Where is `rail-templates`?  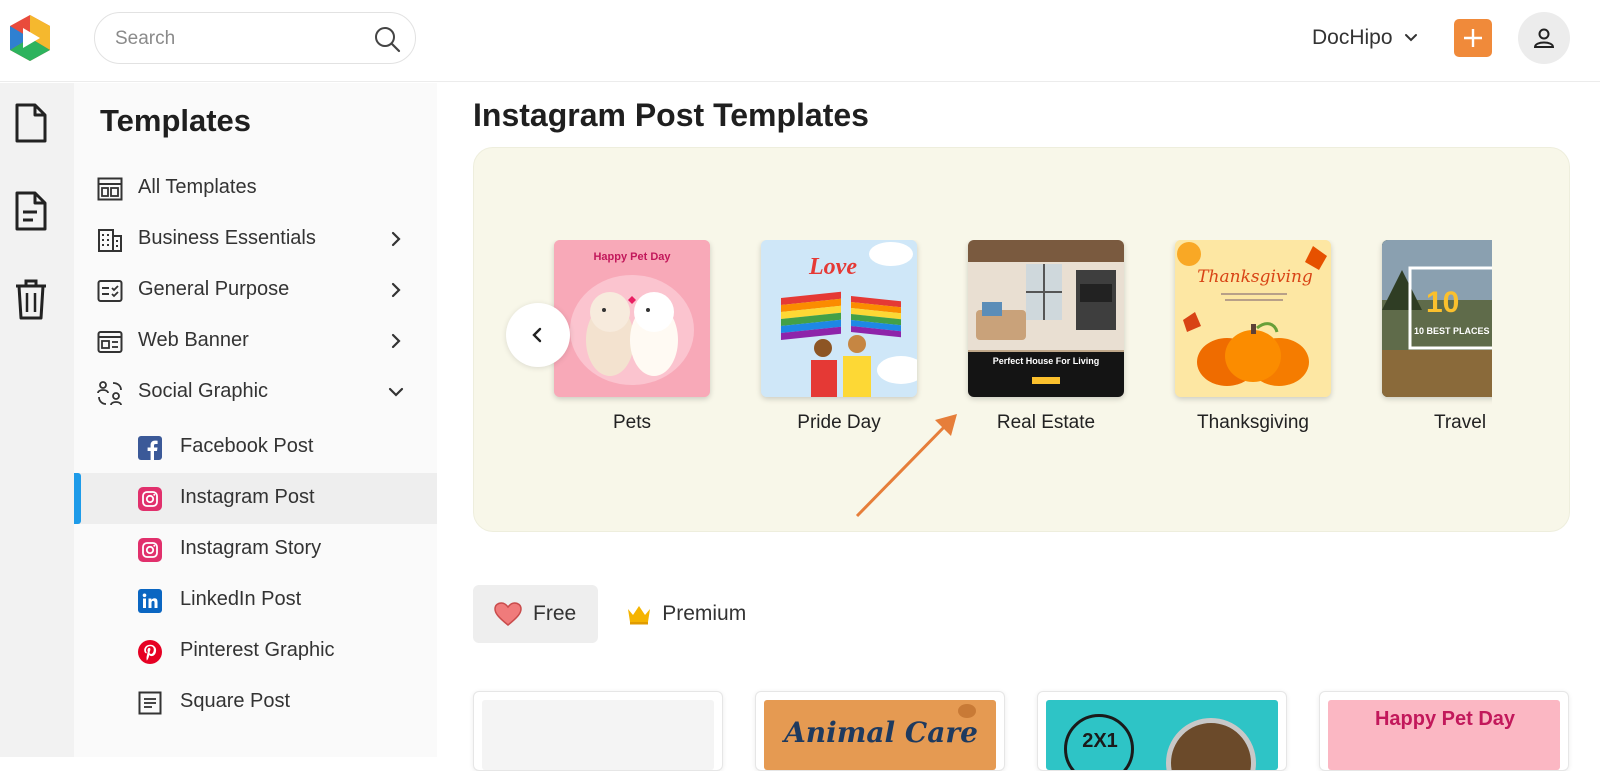 rail-templates is located at coordinates (31, 211).